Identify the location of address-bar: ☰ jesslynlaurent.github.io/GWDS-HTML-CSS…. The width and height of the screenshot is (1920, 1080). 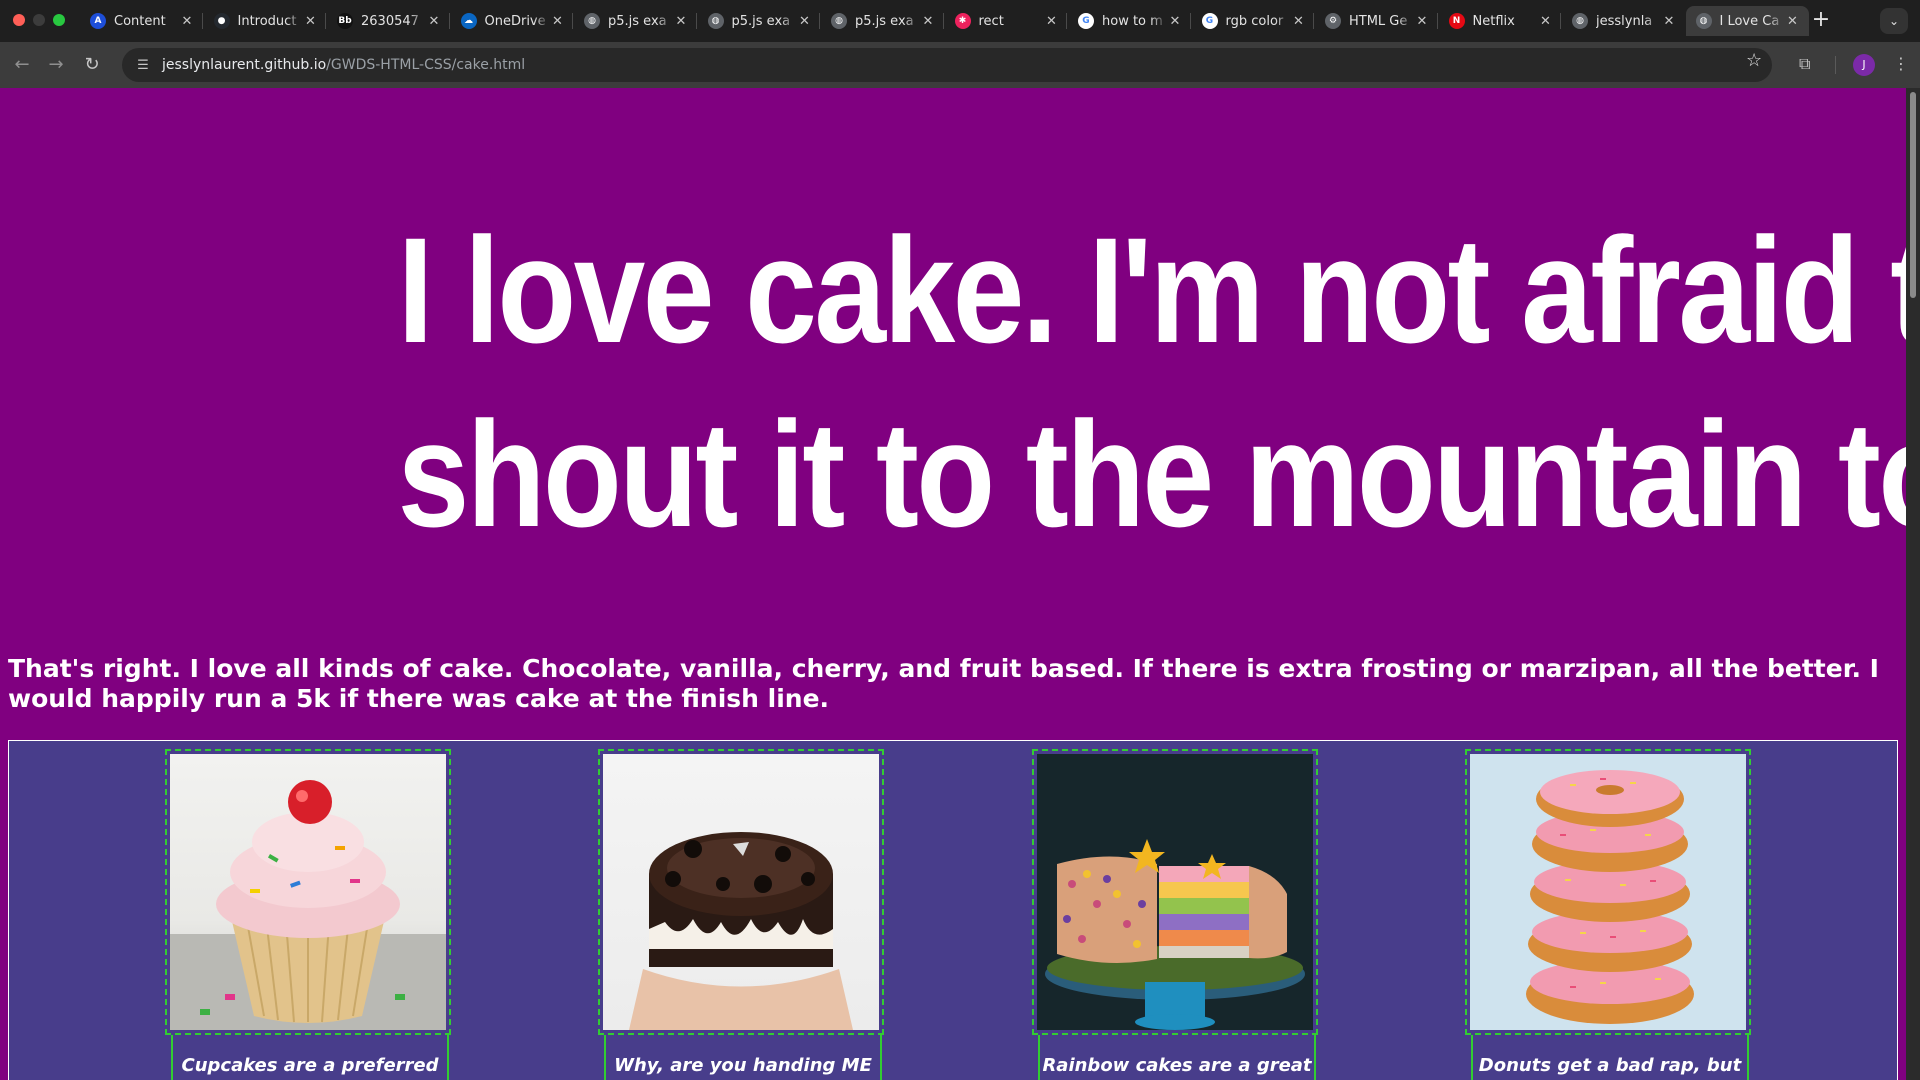
(947, 65).